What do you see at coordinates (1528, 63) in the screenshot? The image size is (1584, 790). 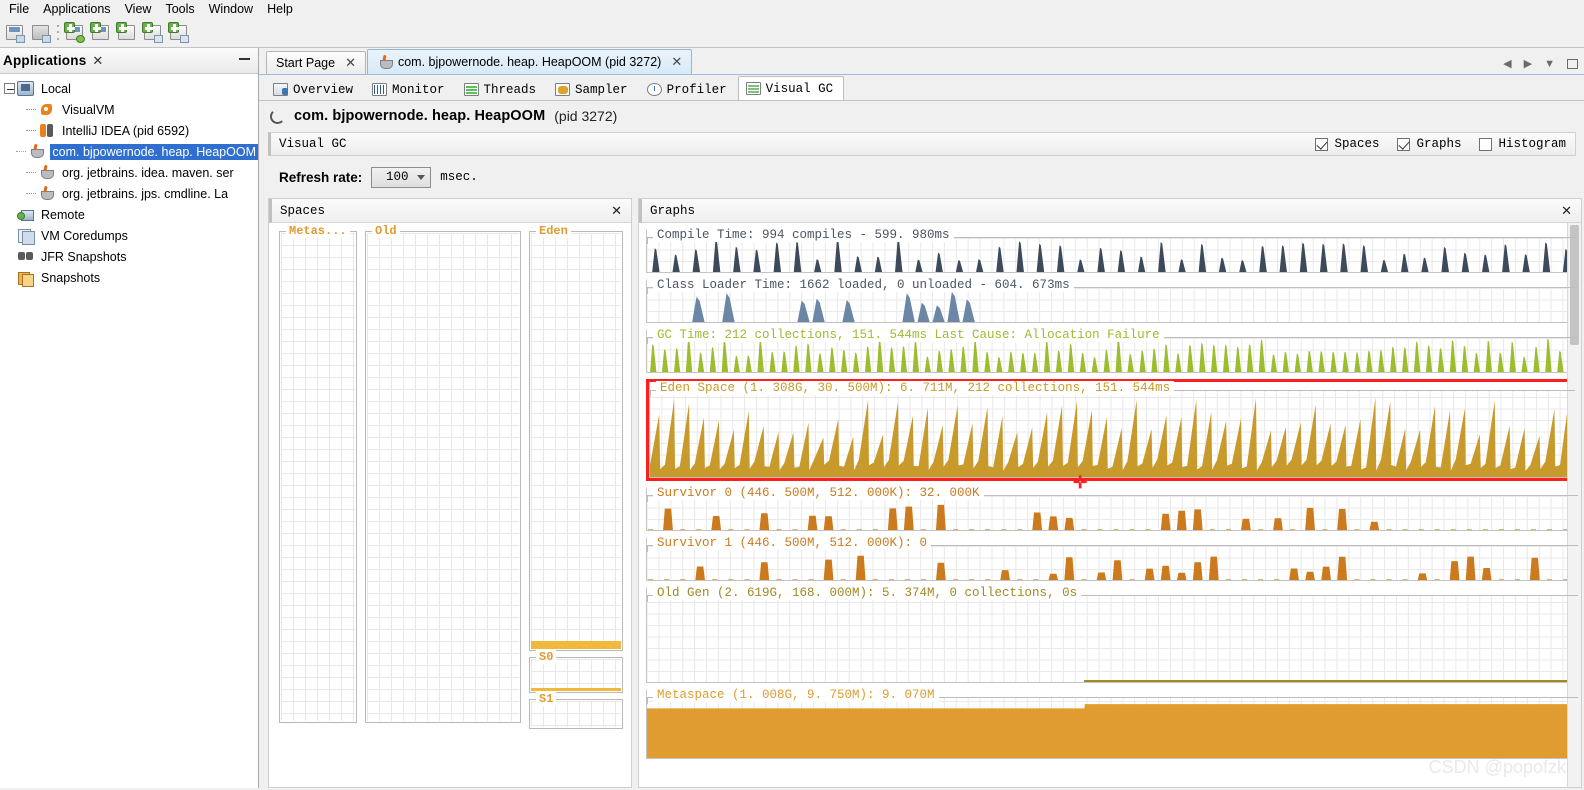 I see `next-tab-icon: ▶` at bounding box center [1528, 63].